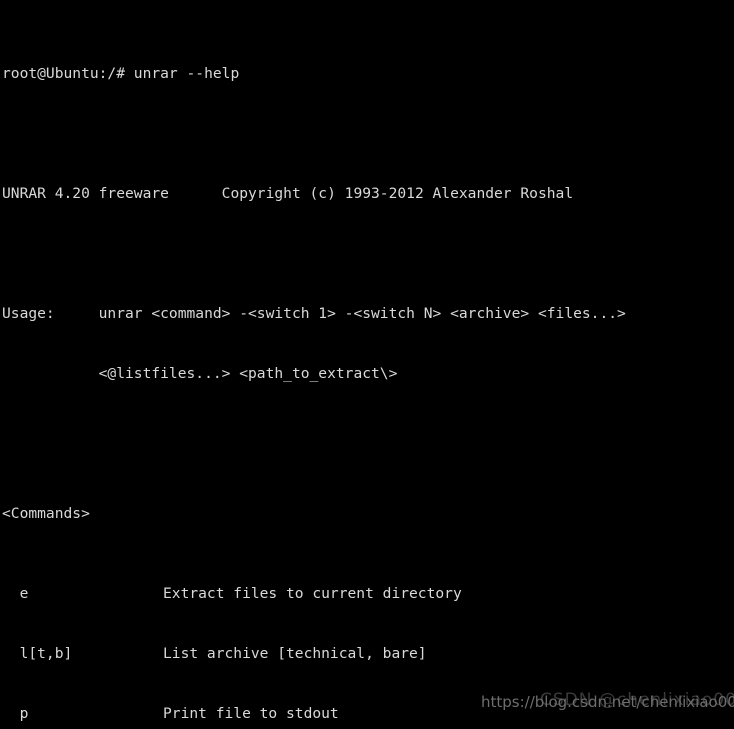  What do you see at coordinates (46, 513) in the screenshot?
I see `commands-section-header: <Commands>` at bounding box center [46, 513].